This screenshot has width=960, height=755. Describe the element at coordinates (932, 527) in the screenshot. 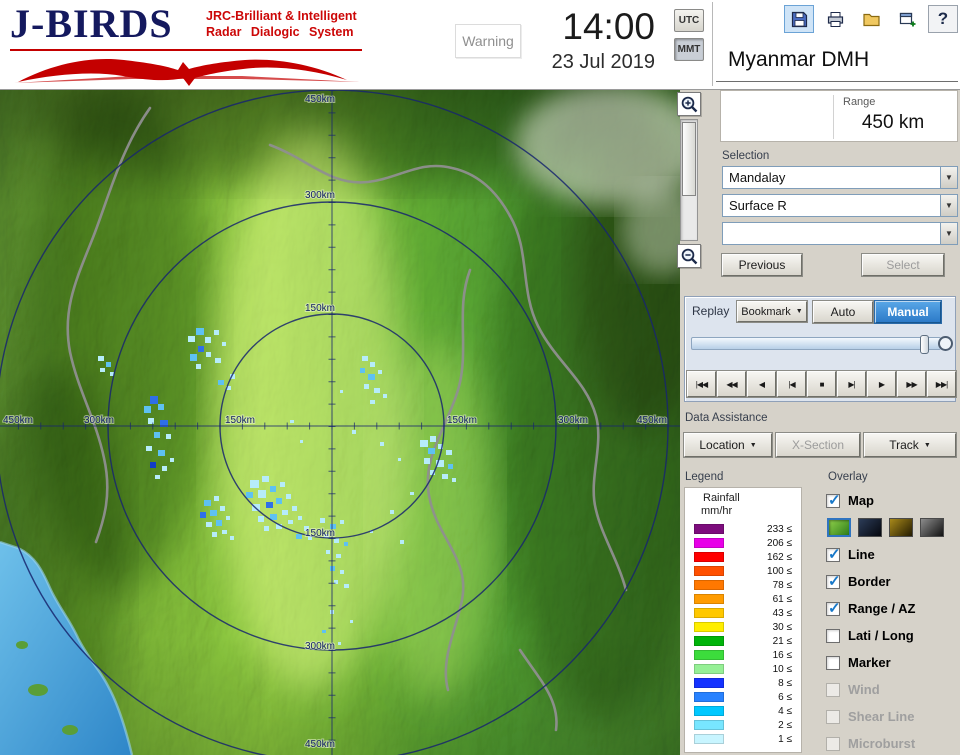

I see `map-style-dark` at that location.